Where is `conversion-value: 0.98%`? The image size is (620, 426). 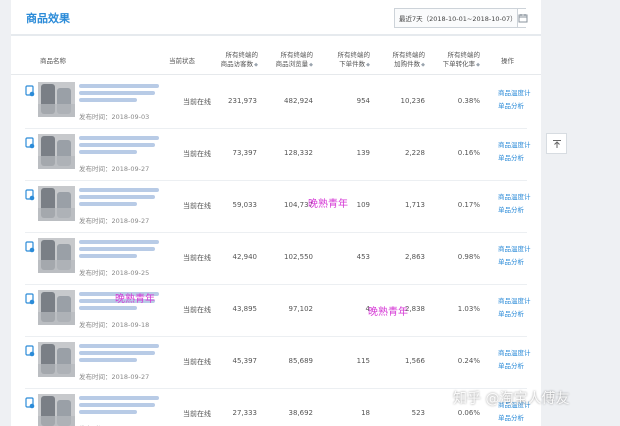
conversion-value: 0.98% is located at coordinates (468, 257).